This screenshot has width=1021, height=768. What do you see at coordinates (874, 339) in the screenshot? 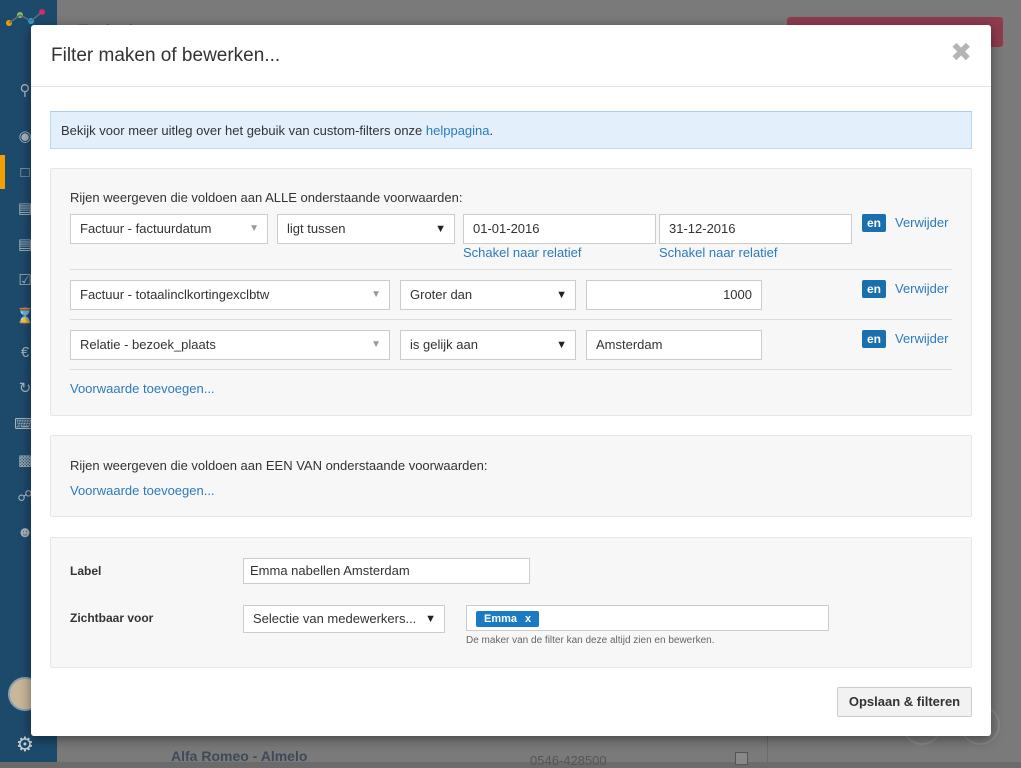
I see `condition-3-conjunction-badge: en` at bounding box center [874, 339].